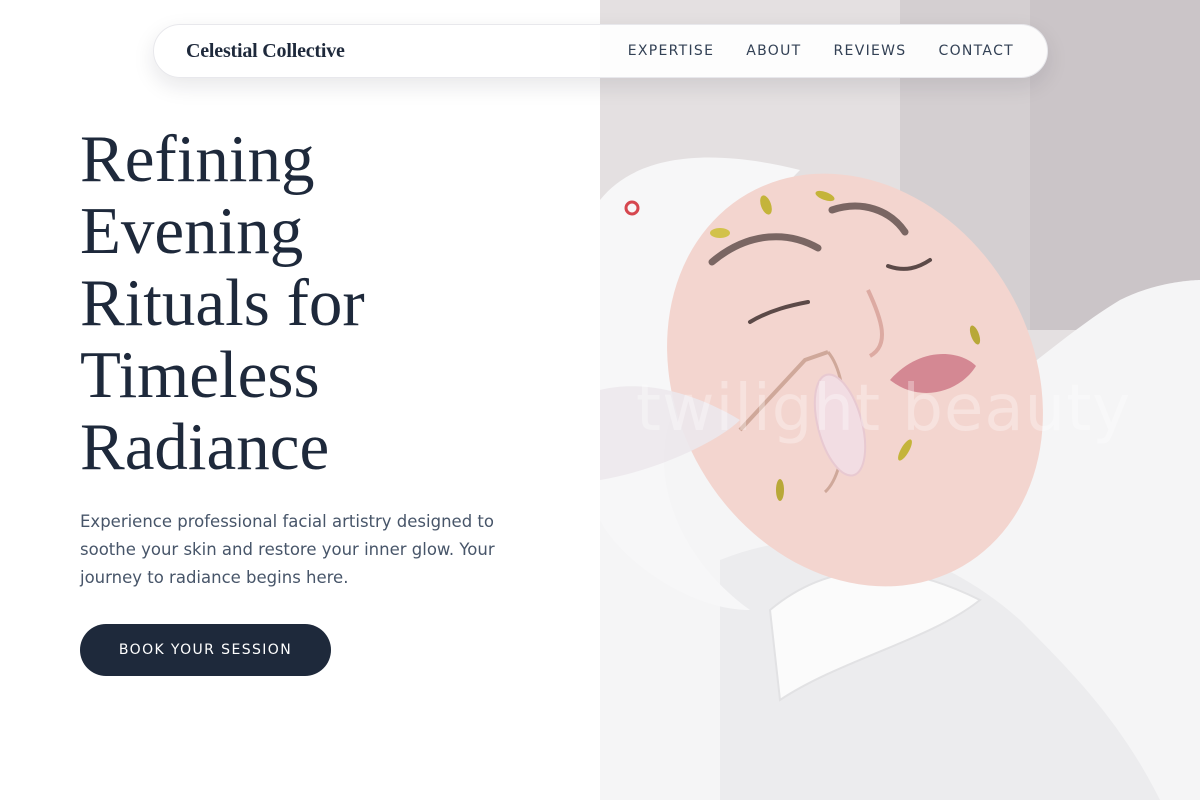  I want to click on book-session-button: BOOK YOUR SESSION, so click(205, 650).